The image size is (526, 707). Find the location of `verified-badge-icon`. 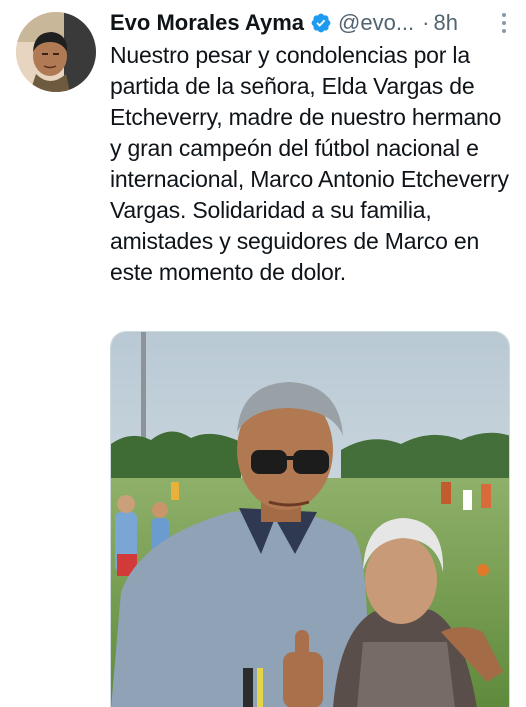

verified-badge-icon is located at coordinates (321, 23).